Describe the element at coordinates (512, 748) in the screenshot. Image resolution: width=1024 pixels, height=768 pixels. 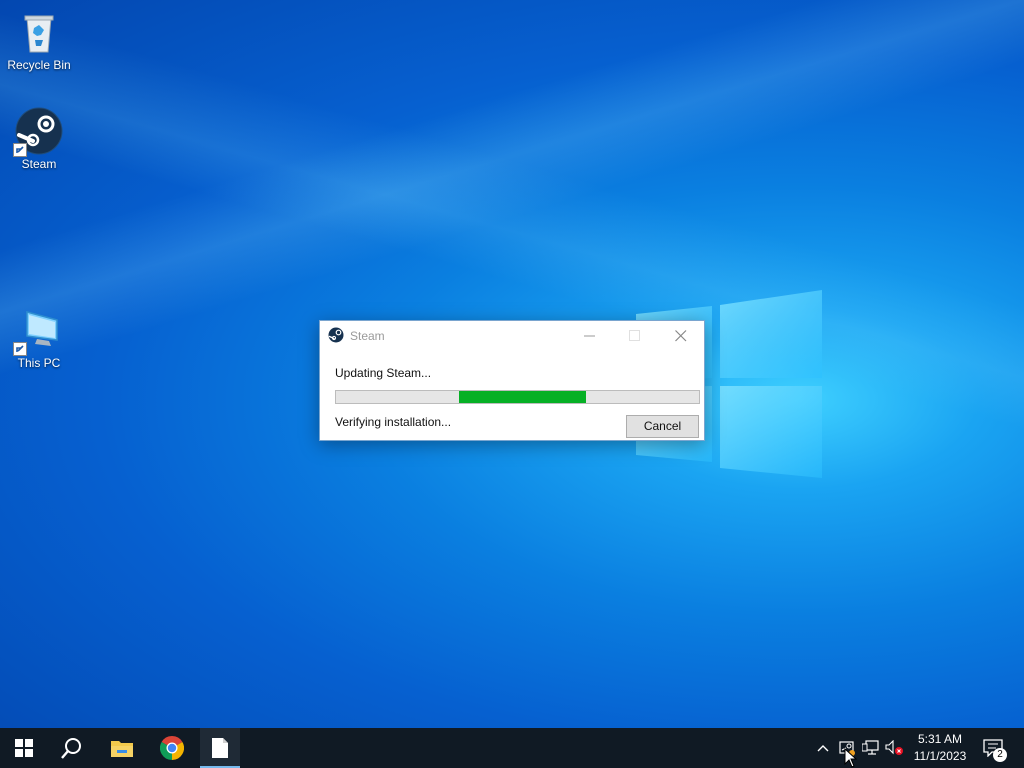
I see `taskbar: 5:31 AM 11/1/2023 2` at that location.